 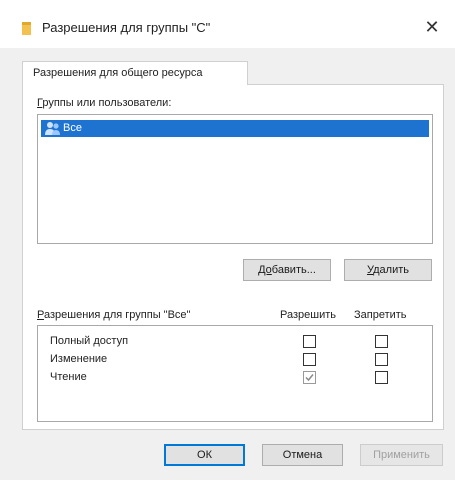 What do you see at coordinates (235, 360) in the screenshot?
I see `permission-row-change: Изменение` at bounding box center [235, 360].